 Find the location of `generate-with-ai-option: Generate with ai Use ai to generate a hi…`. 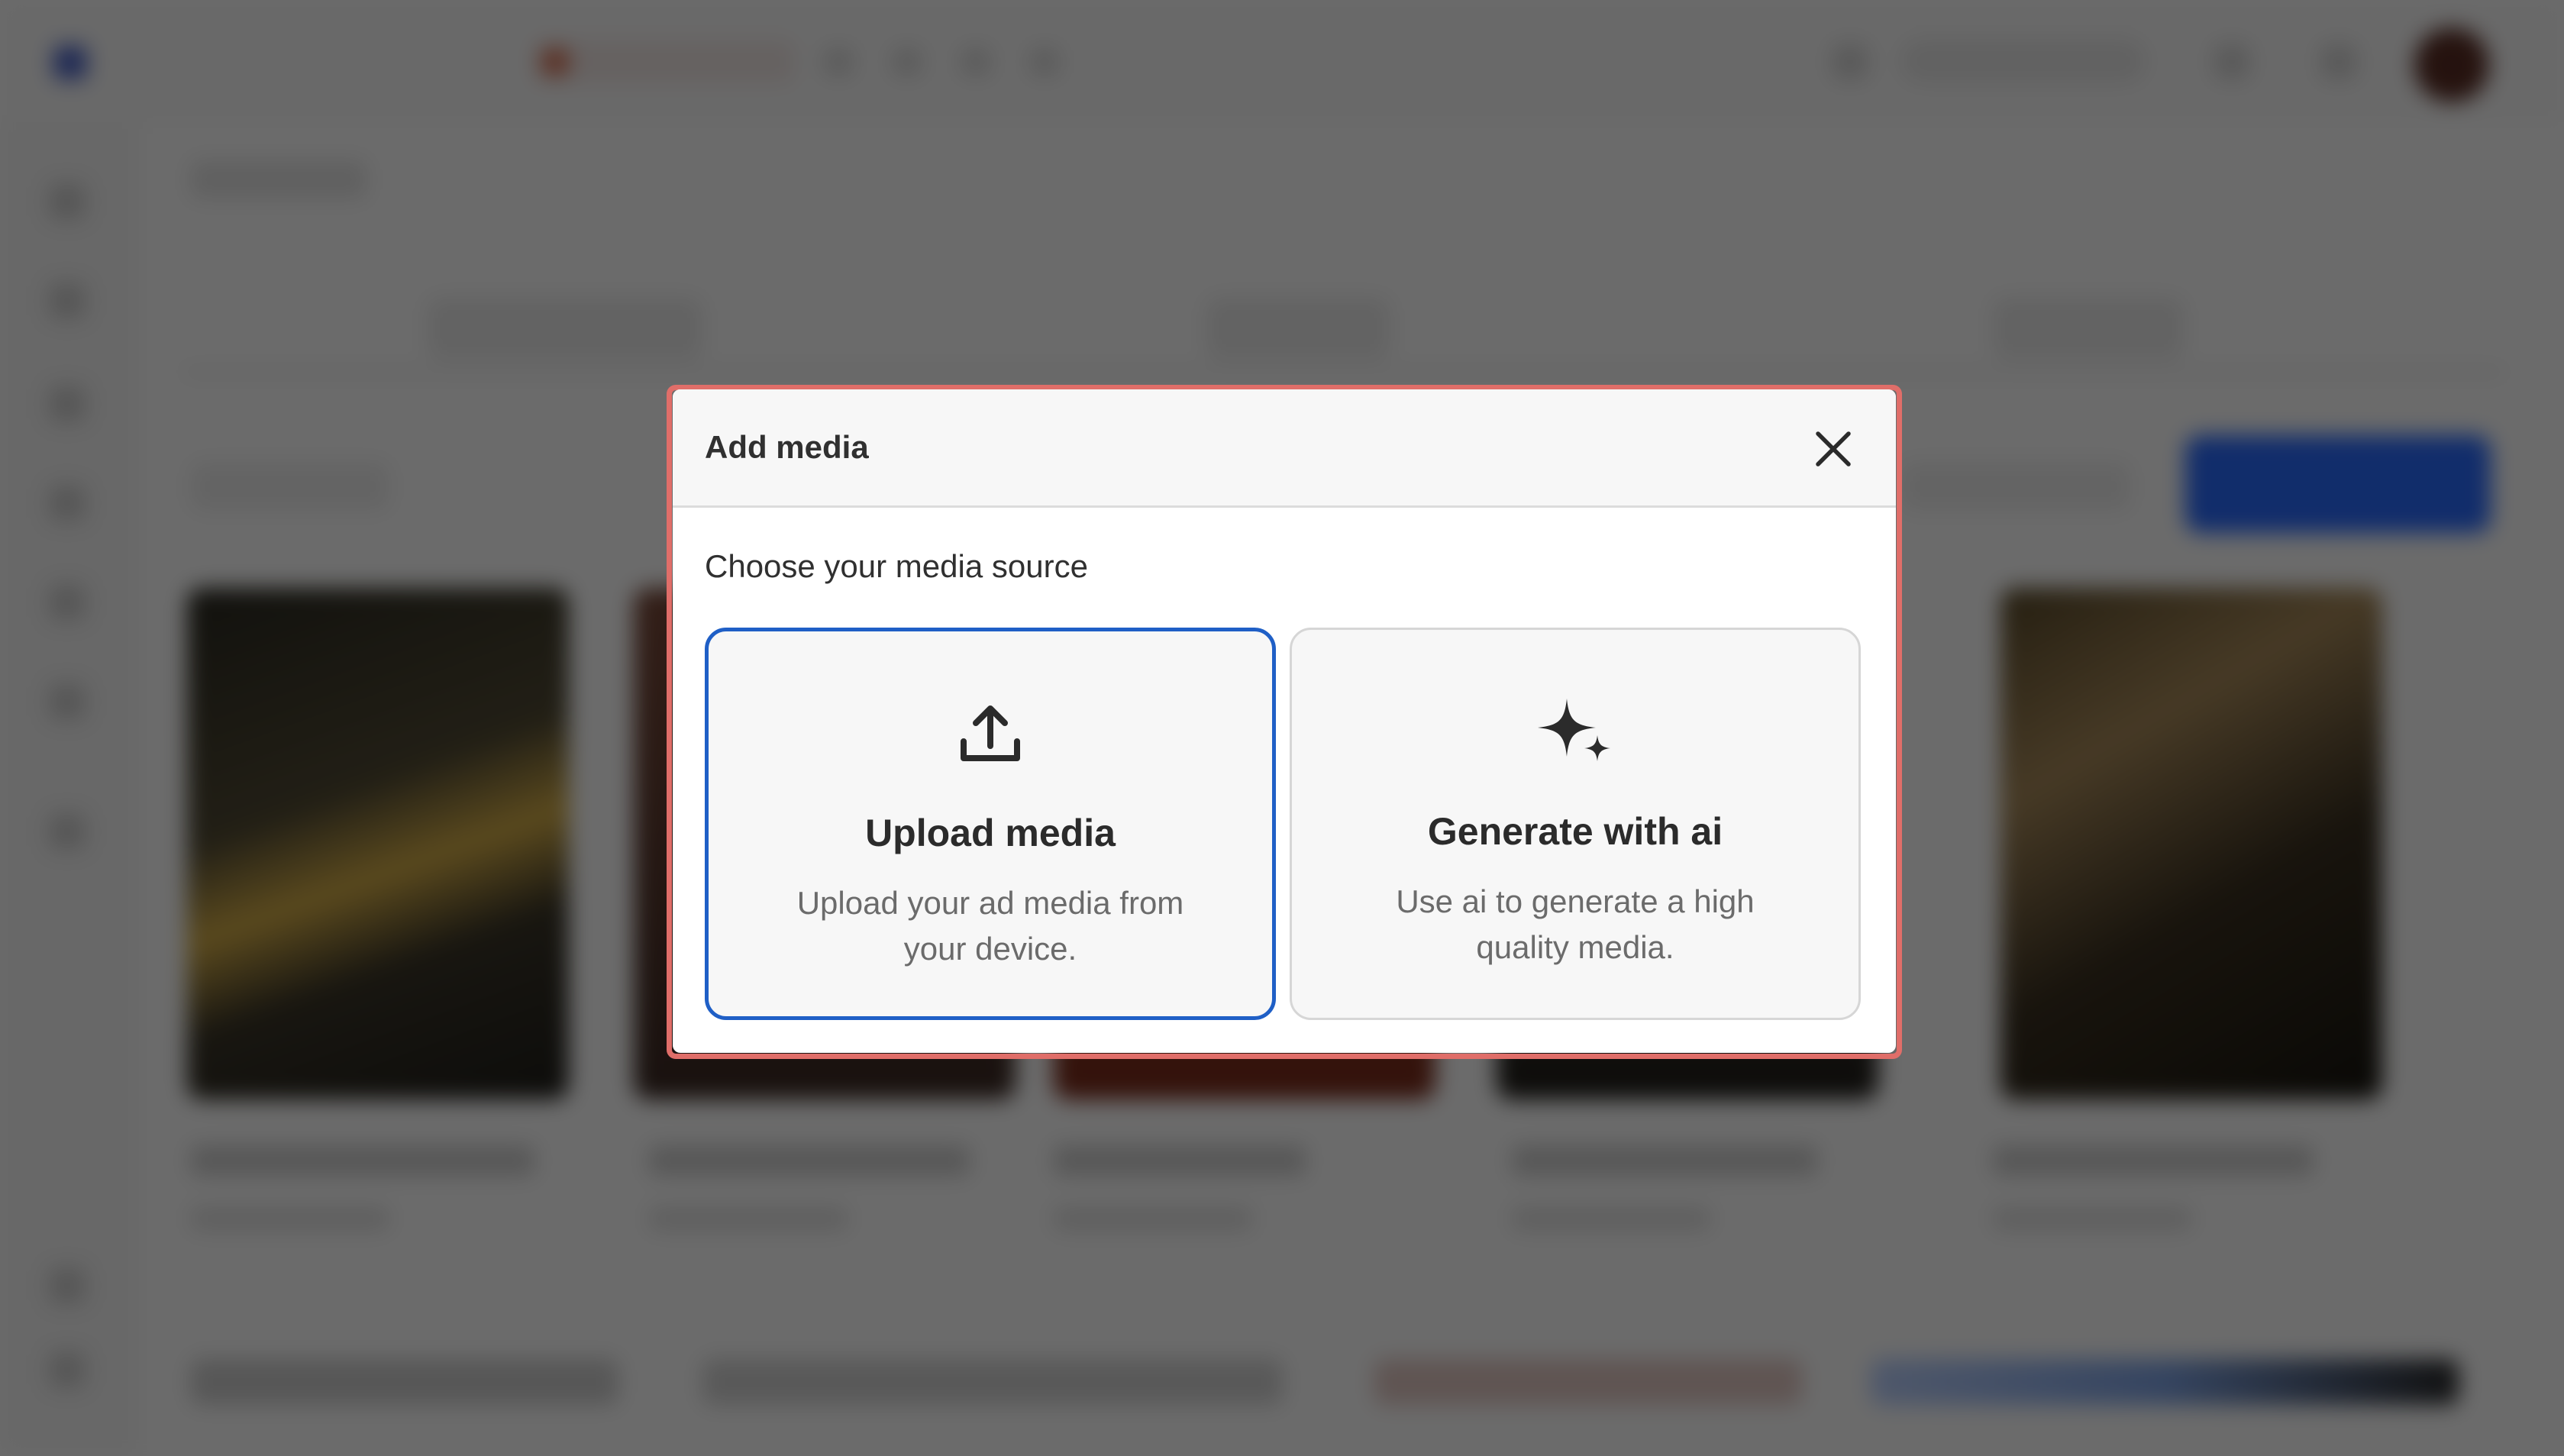

generate-with-ai-option: Generate with ai Use ai to generate a hi… is located at coordinates (1575, 824).